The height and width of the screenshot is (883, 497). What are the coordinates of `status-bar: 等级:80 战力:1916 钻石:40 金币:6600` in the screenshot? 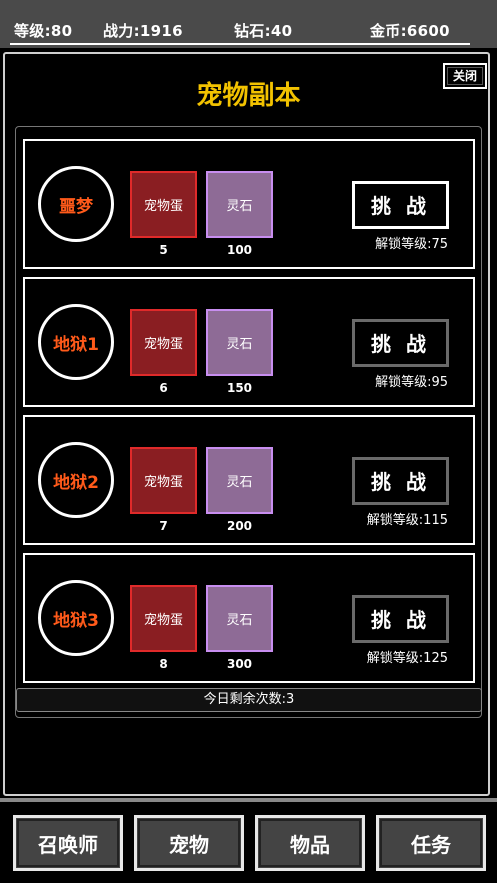 It's located at (248, 24).